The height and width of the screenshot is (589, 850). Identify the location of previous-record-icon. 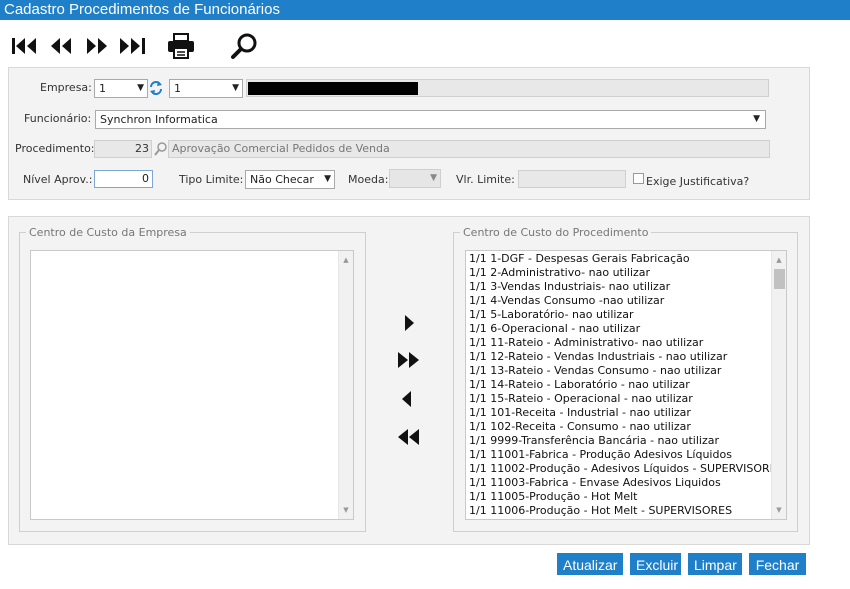
(61, 46).